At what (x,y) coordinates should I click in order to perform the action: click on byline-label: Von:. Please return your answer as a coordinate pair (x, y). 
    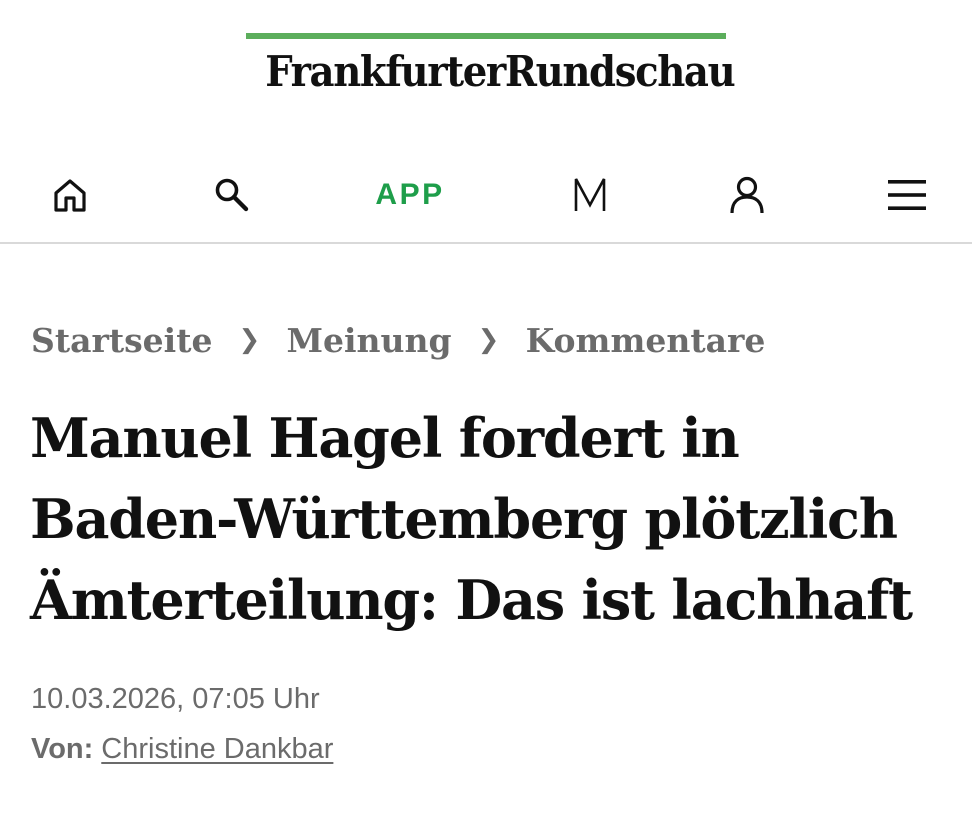
    Looking at the image, I should click on (62, 749).